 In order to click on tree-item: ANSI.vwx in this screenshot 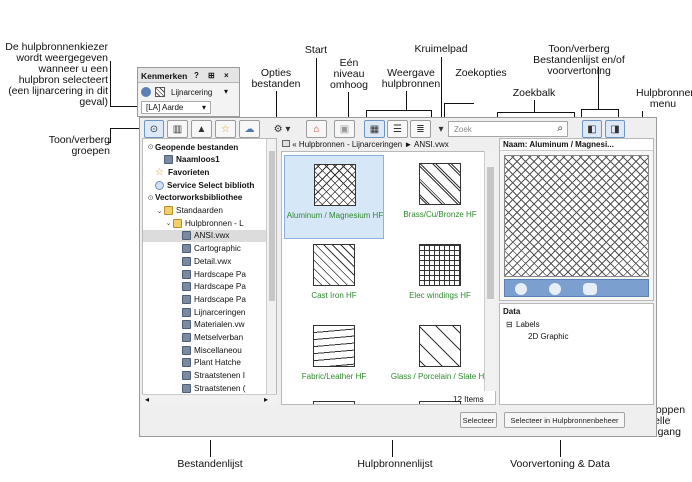, I will do `click(209, 235)`.